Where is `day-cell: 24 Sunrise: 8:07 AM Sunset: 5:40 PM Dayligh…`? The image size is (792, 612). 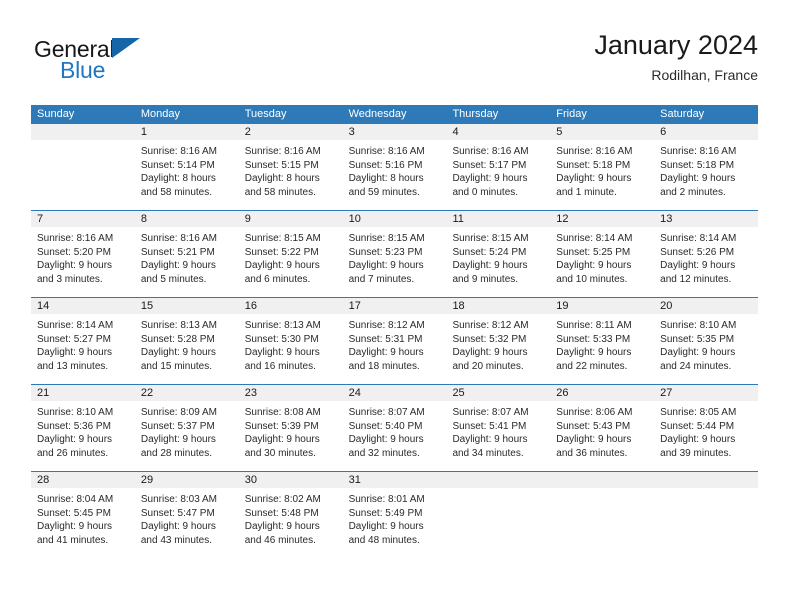 day-cell: 24 Sunrise: 8:07 AM Sunset: 5:40 PM Dayligh… is located at coordinates (394, 428).